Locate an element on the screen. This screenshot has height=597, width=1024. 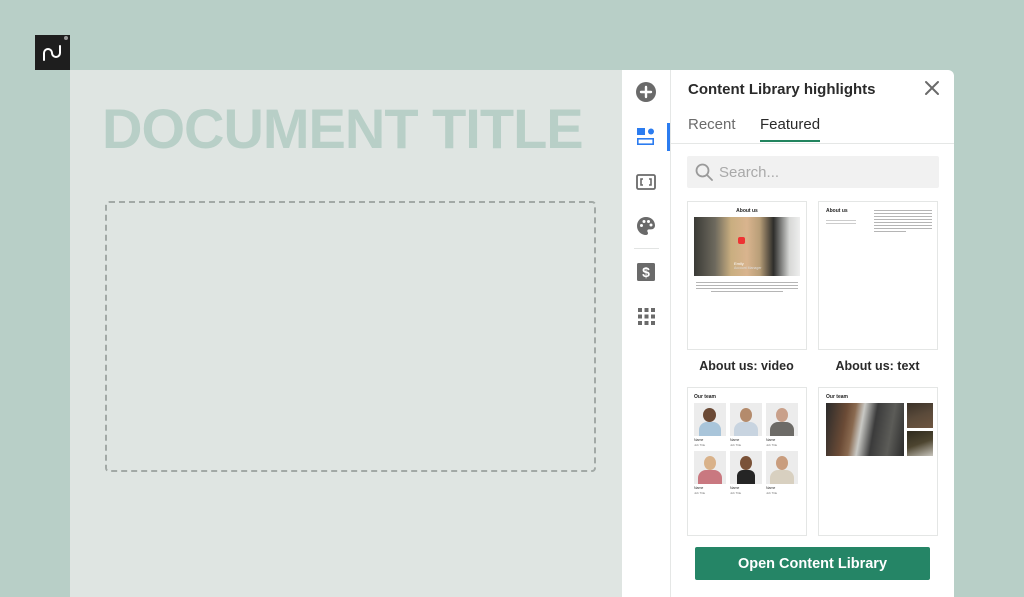
template-card-our-team-photos: Our team is located at coordinates (878, 461).